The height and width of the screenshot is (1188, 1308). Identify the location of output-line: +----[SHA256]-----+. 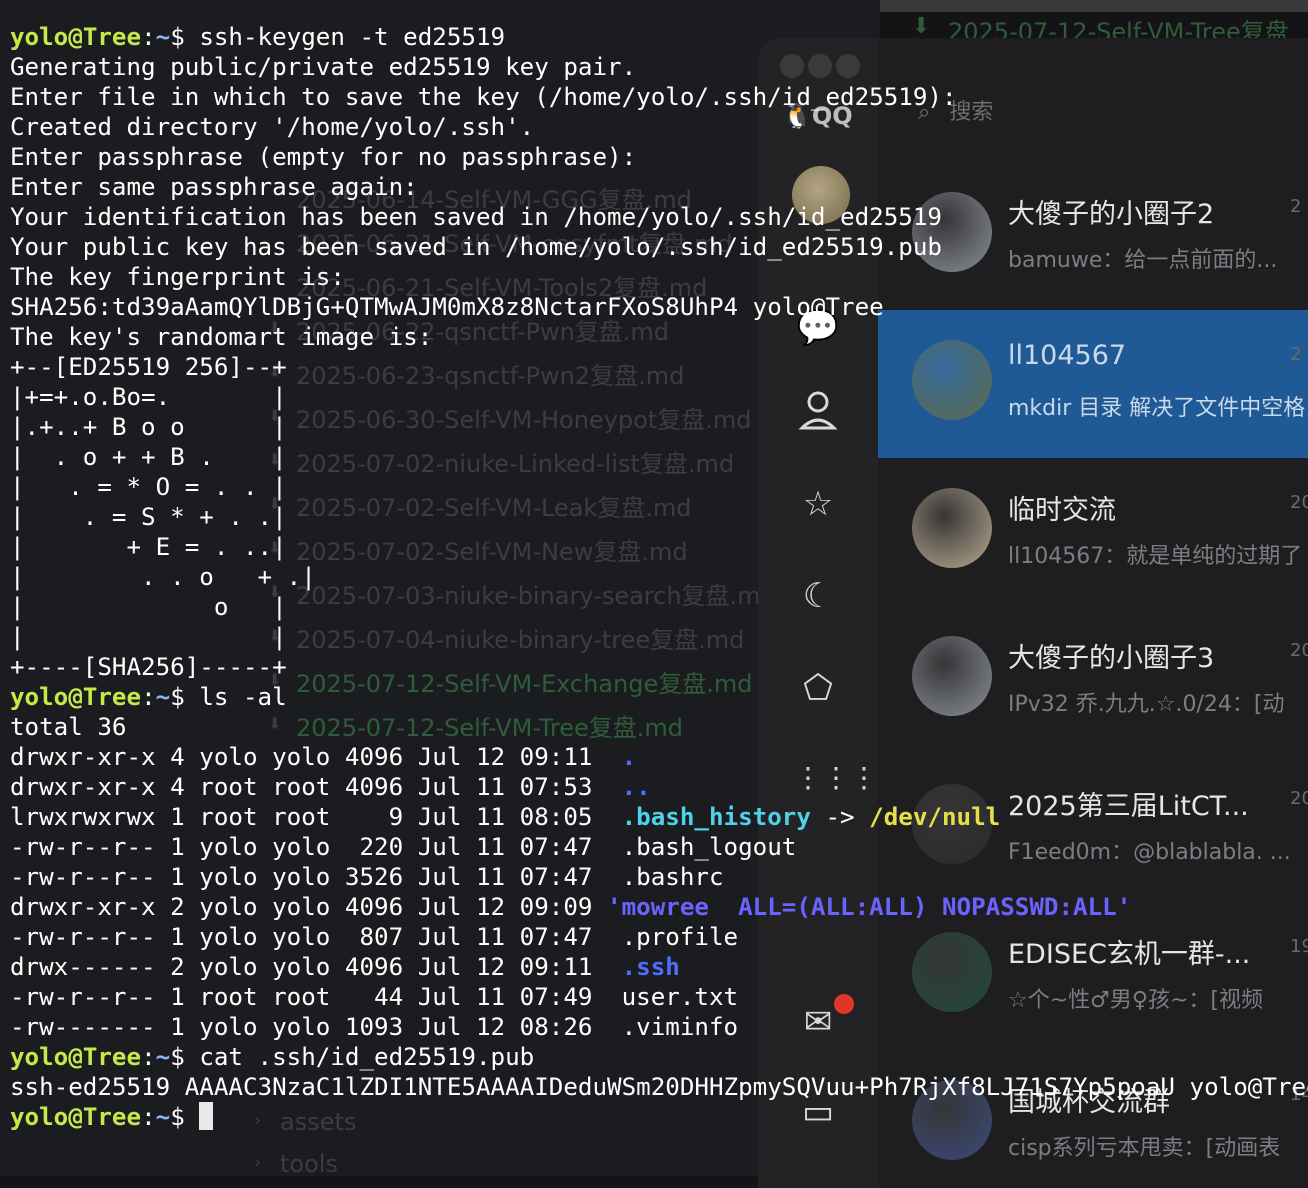
(148, 667).